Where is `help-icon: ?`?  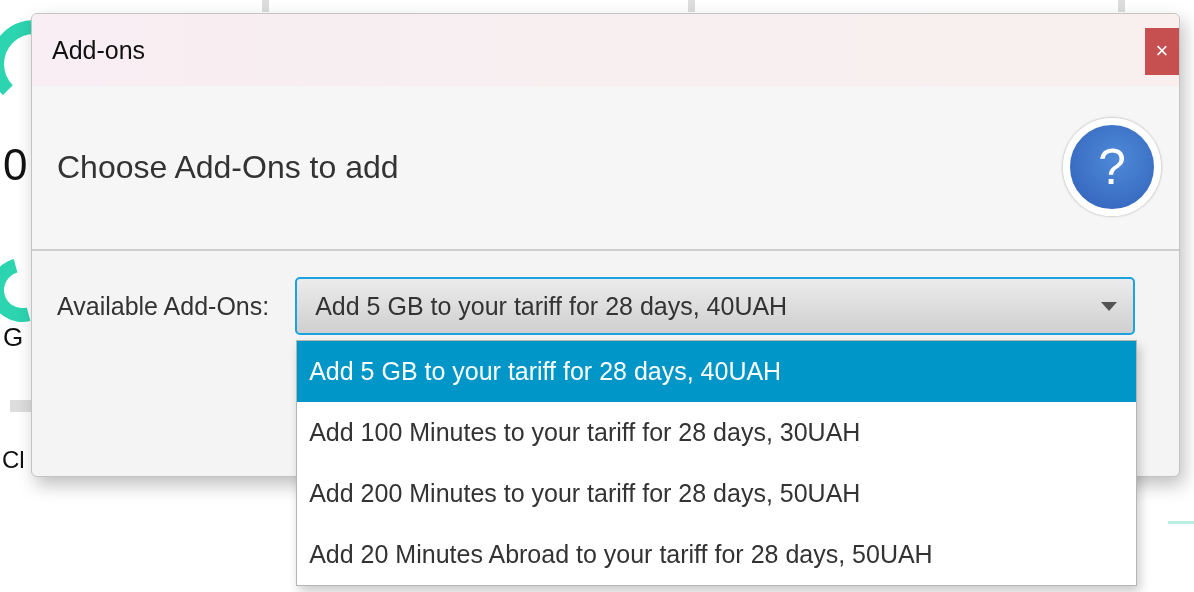 help-icon: ? is located at coordinates (1112, 166).